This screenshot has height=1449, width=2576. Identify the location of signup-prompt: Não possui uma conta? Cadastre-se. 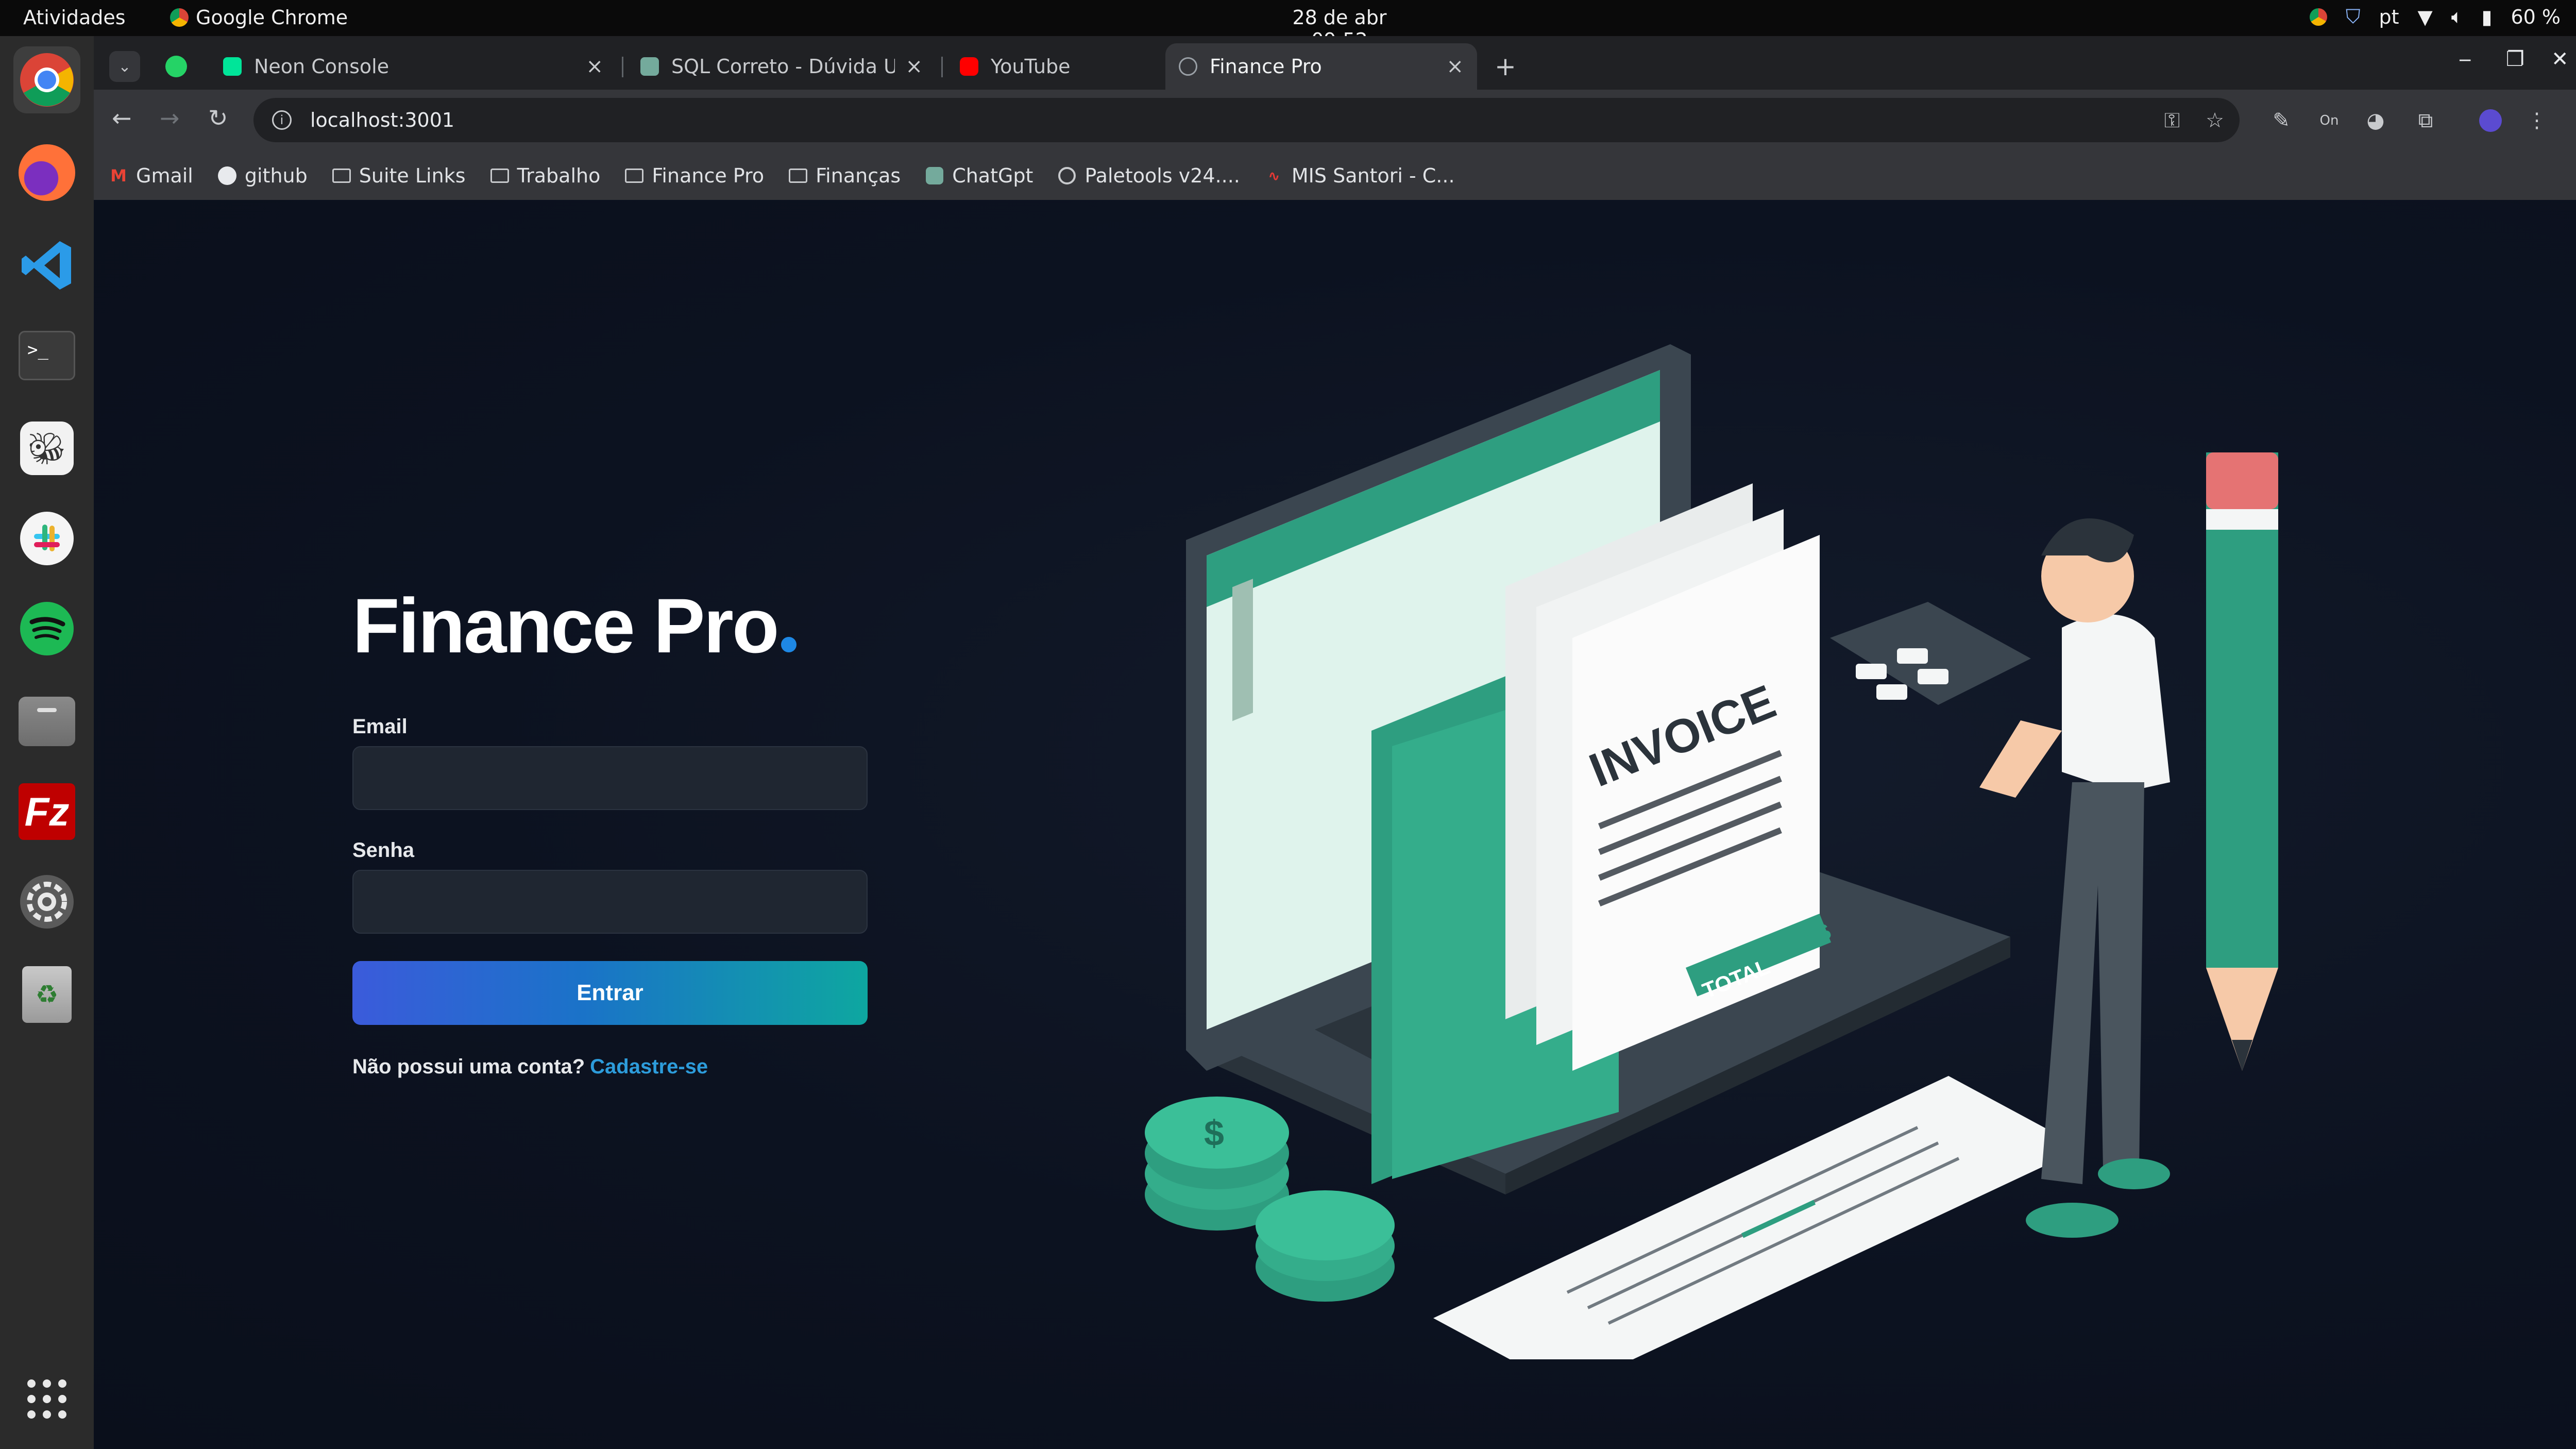
(530, 1067).